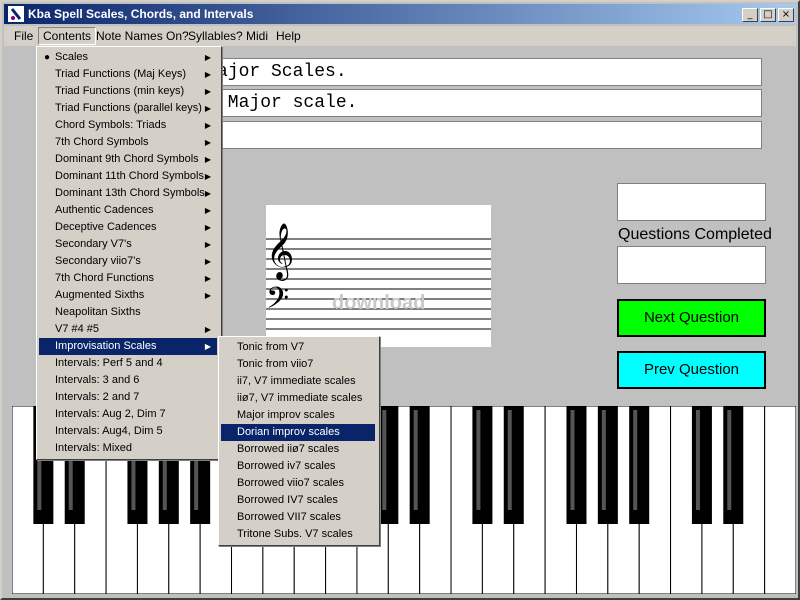  I want to click on improv-submenu-item: Tonic from viio7, so click(298, 364).